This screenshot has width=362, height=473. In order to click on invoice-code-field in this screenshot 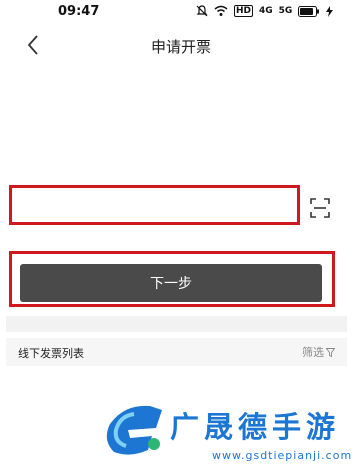, I will do `click(154, 205)`.